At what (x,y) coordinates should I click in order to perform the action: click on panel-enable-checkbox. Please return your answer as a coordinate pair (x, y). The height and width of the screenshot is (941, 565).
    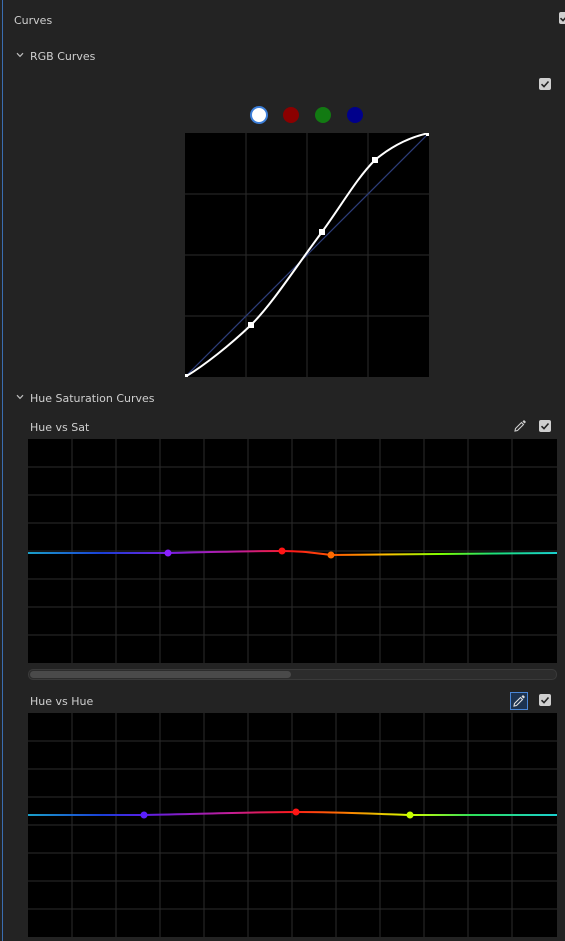
    Looking at the image, I should click on (562, 18).